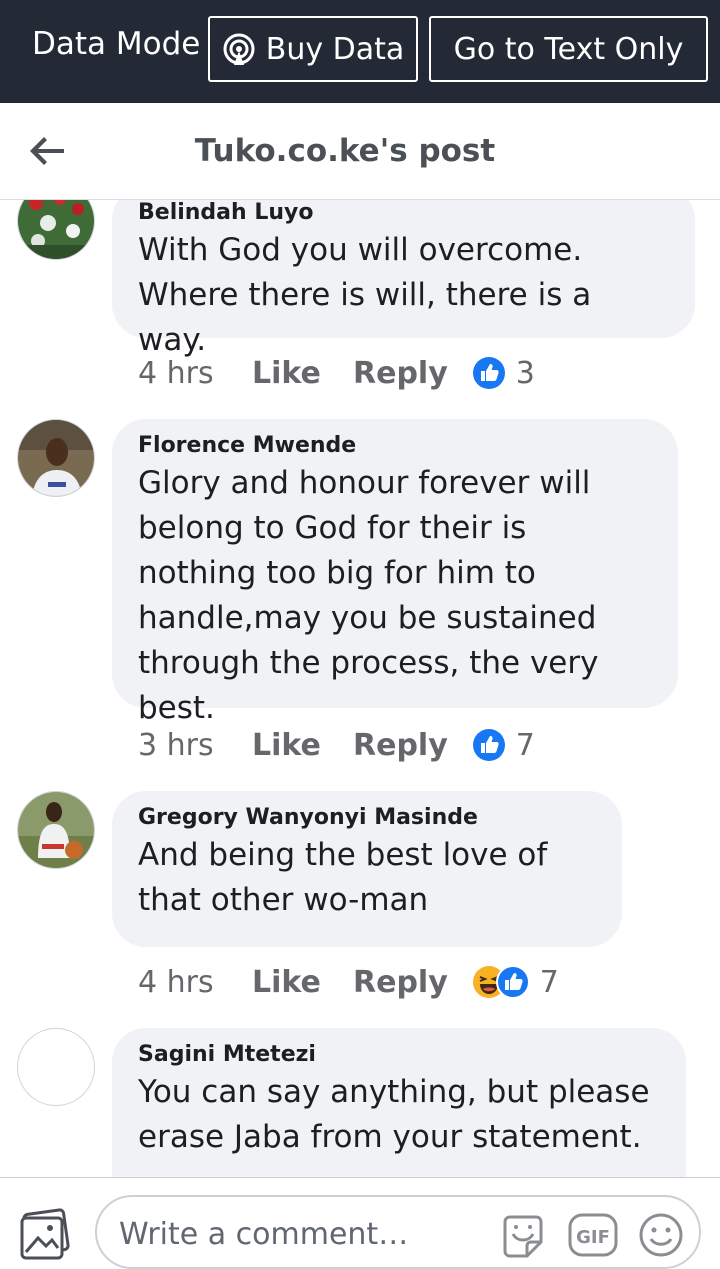  I want to click on data-mode-bar: Data Mode Buy Data Go to Text Only, so click(360, 51).